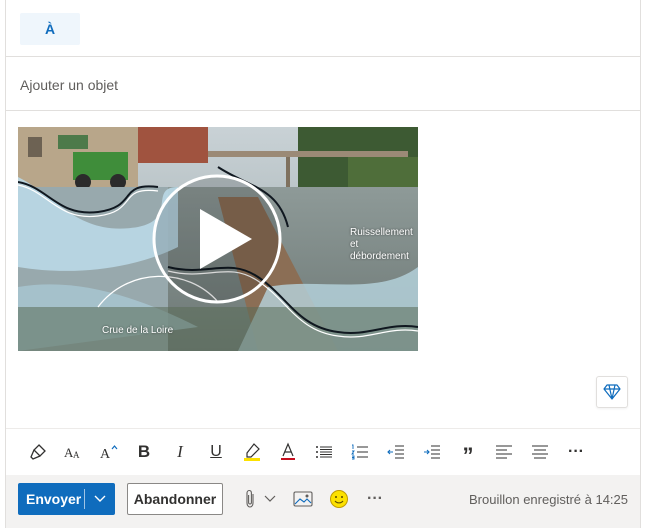 This screenshot has height=528, width=649. I want to click on send-options-button, so click(100, 499).